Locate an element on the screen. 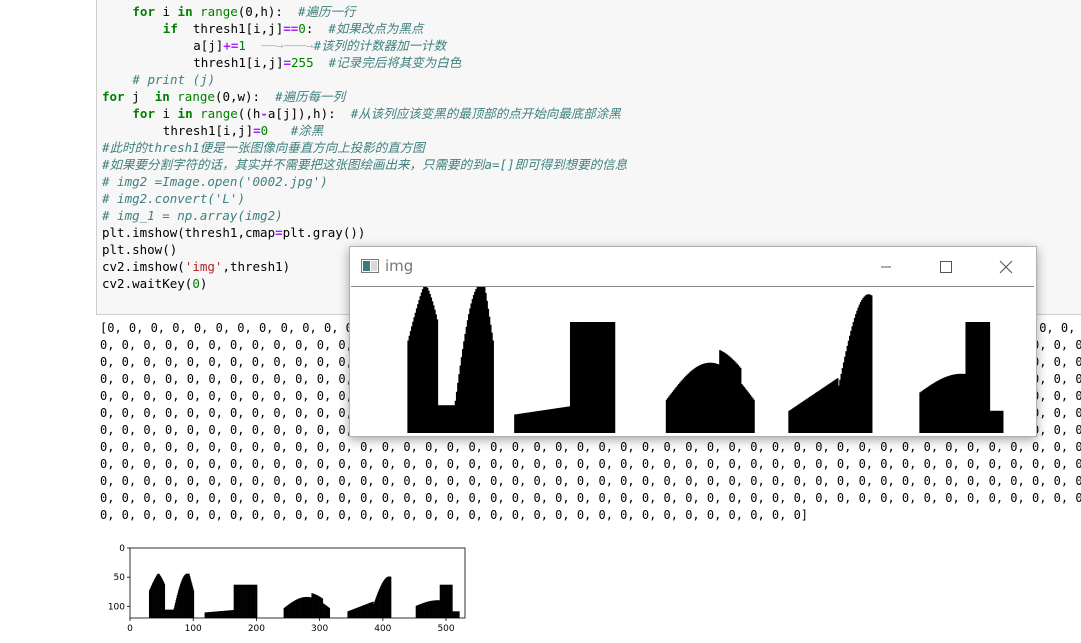 Image resolution: width=1081 pixels, height=643 pixels. x-tick-label: 100 is located at coordinates (193, 629).